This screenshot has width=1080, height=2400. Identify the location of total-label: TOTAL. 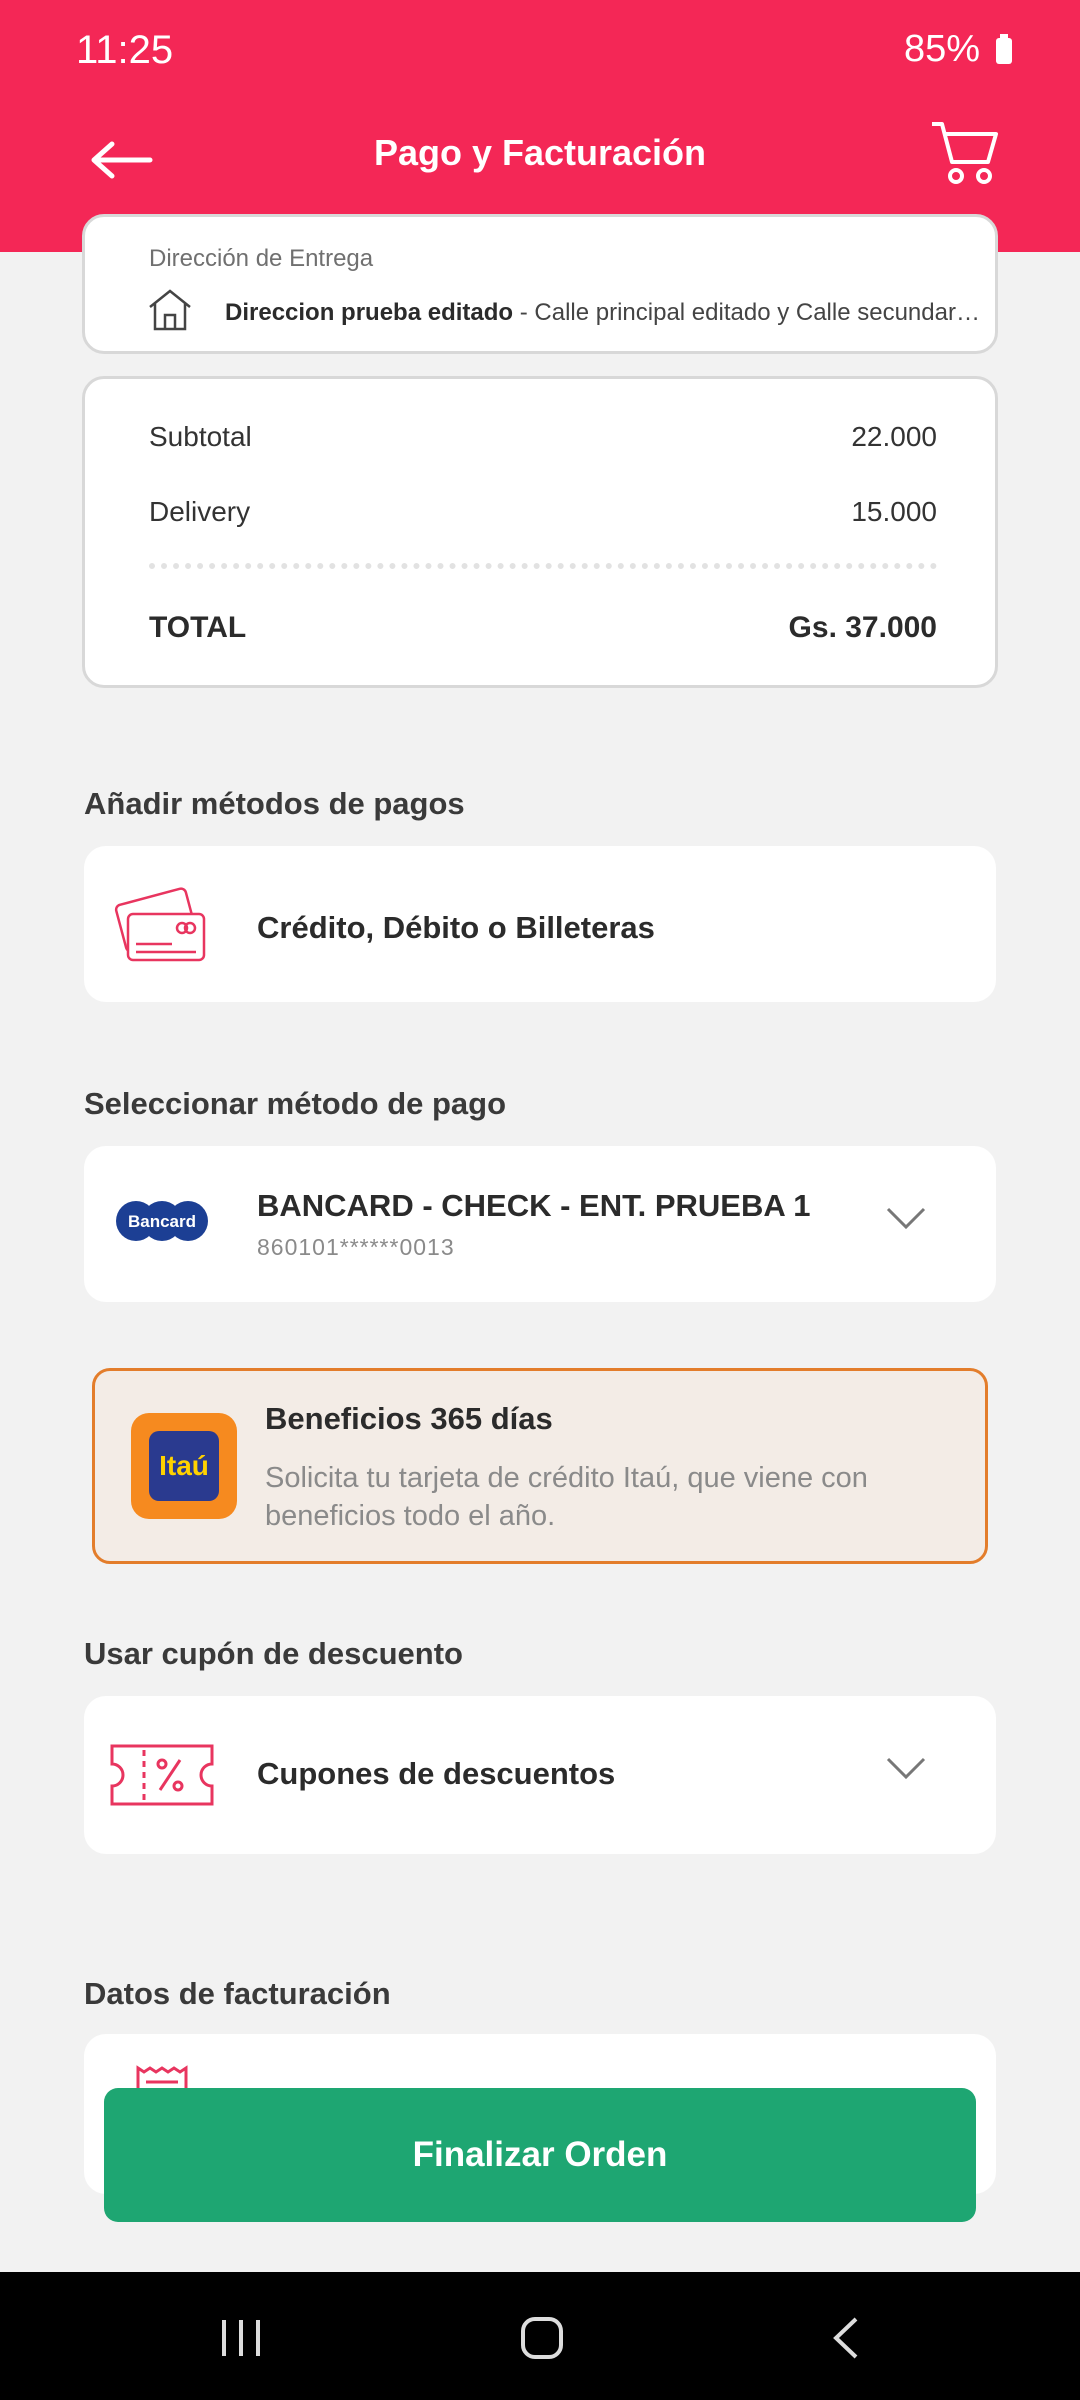
(198, 627).